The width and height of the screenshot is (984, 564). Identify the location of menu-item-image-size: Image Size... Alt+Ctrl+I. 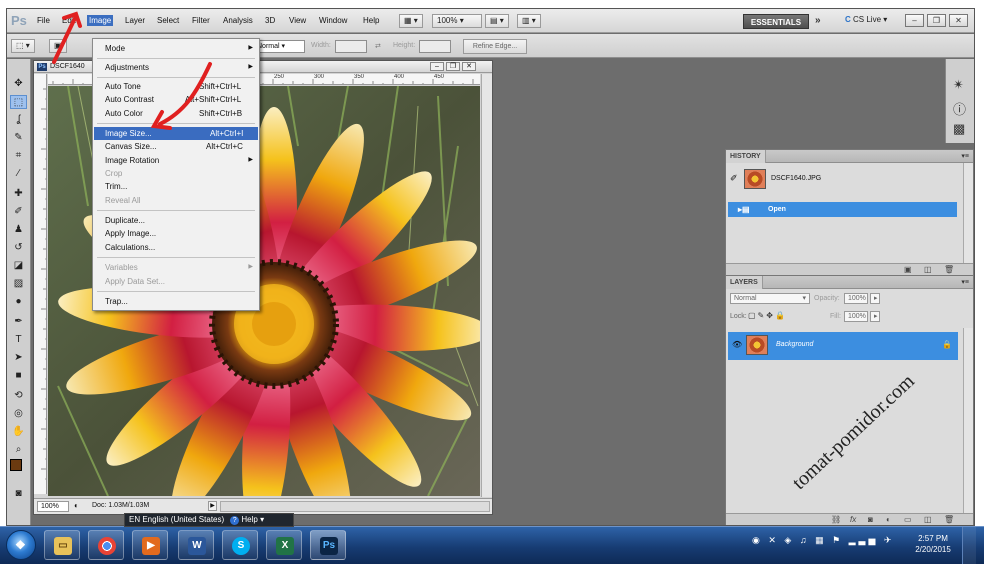
(176, 133).